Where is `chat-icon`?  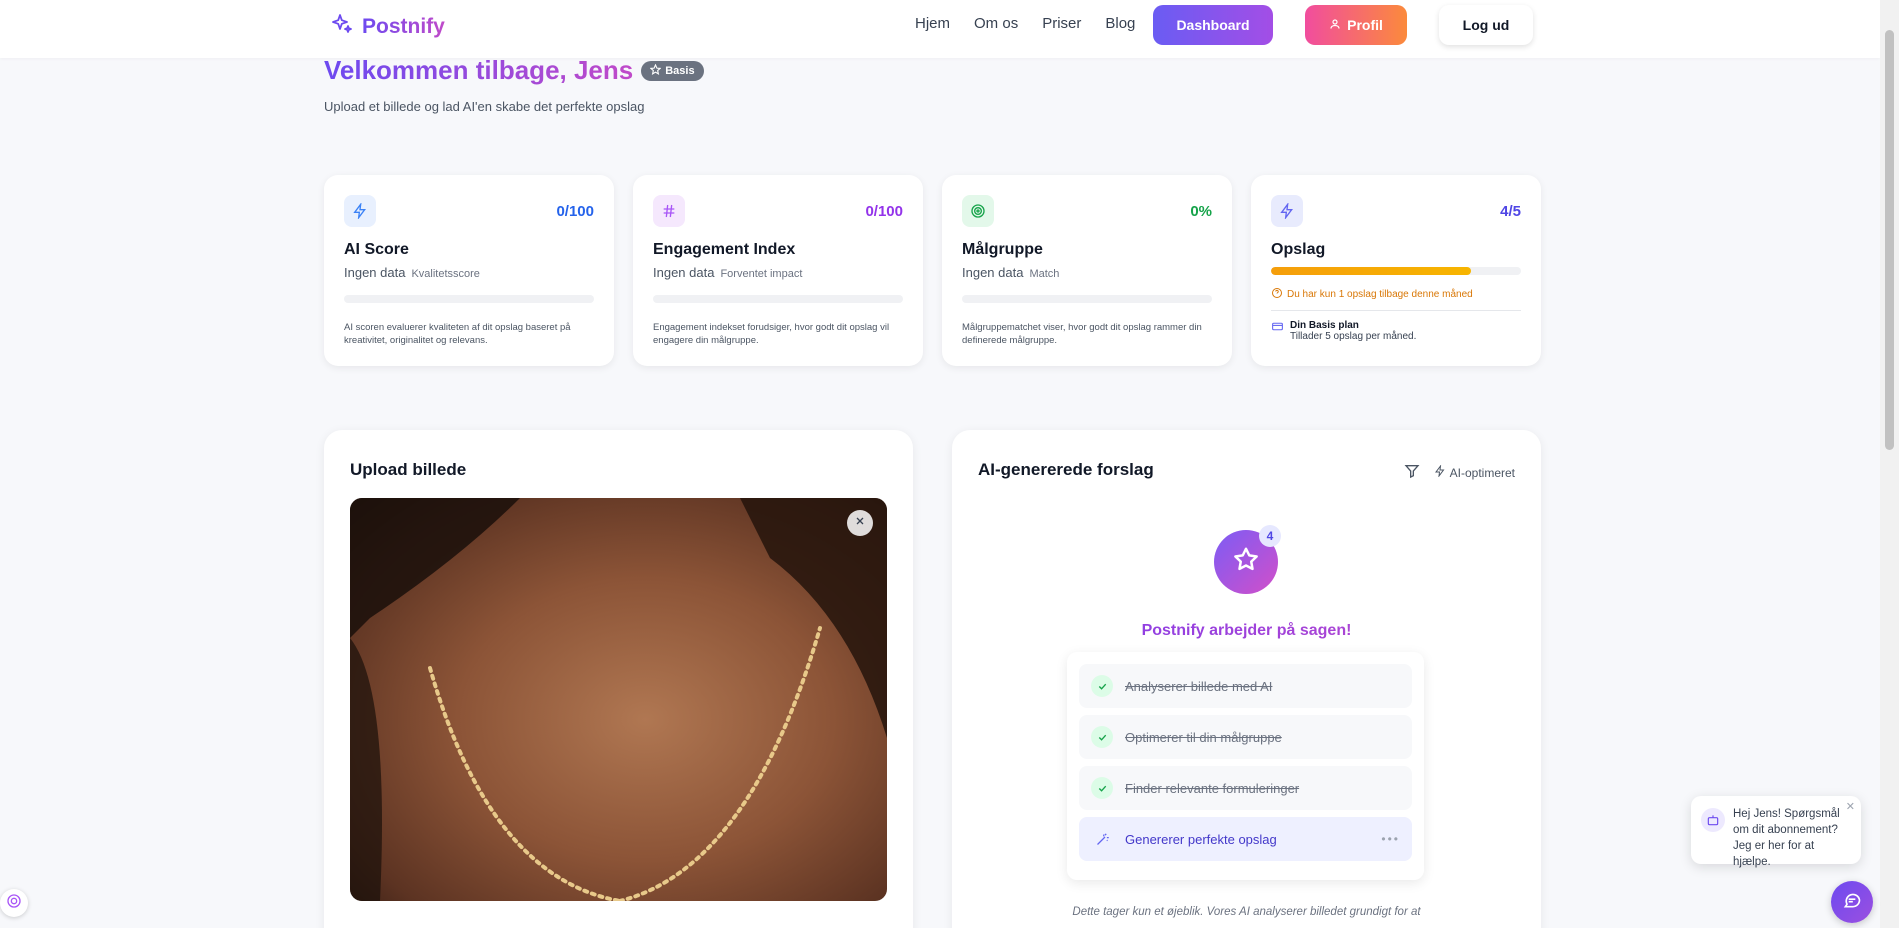
chat-icon is located at coordinates (1852, 902).